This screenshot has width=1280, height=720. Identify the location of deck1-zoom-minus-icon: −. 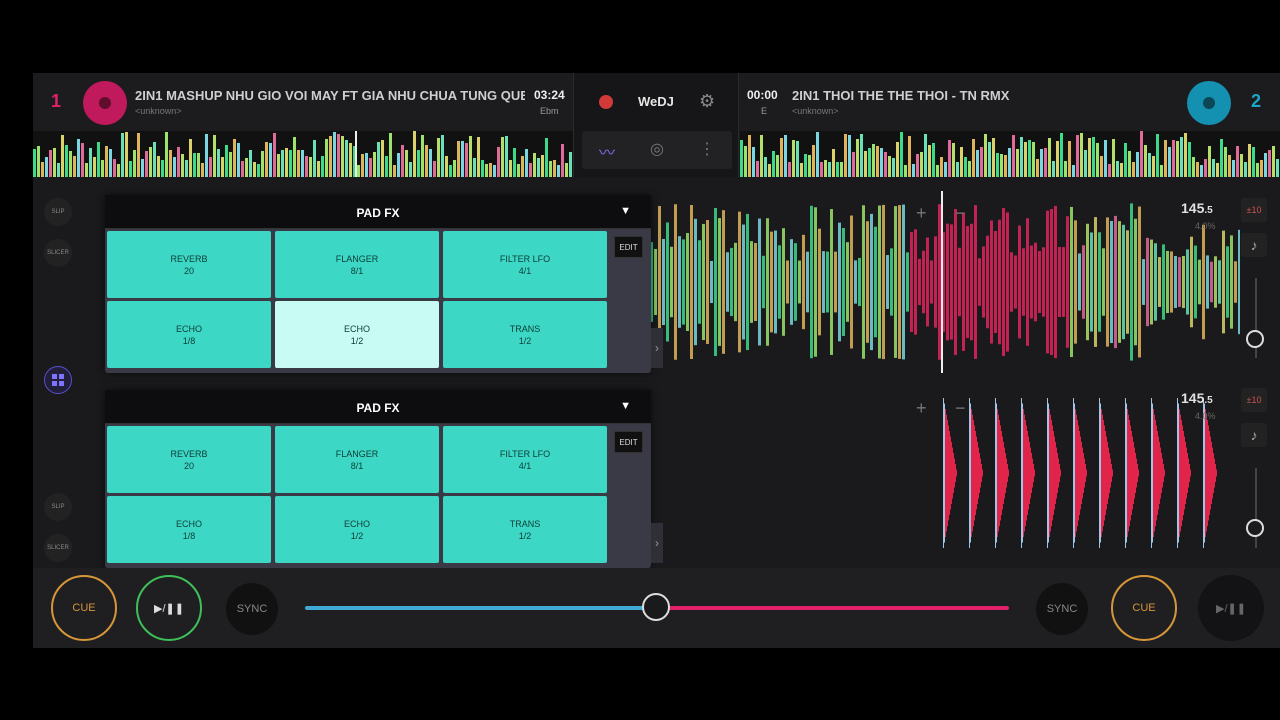
(960, 213).